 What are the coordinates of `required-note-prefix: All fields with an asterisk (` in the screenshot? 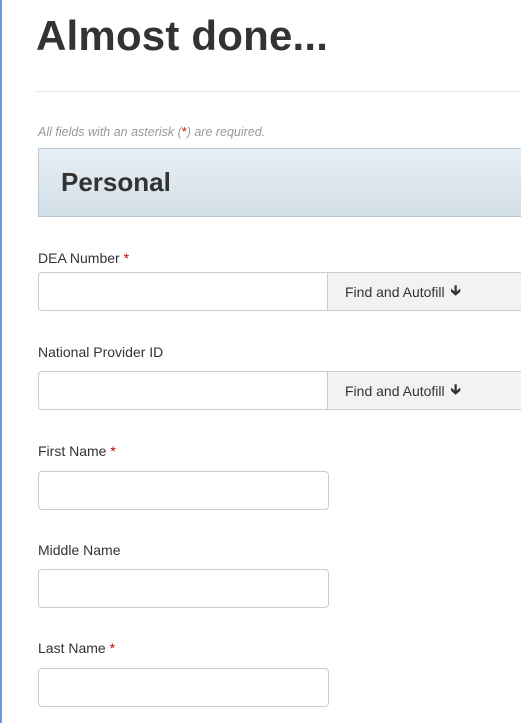 It's located at (110, 132).